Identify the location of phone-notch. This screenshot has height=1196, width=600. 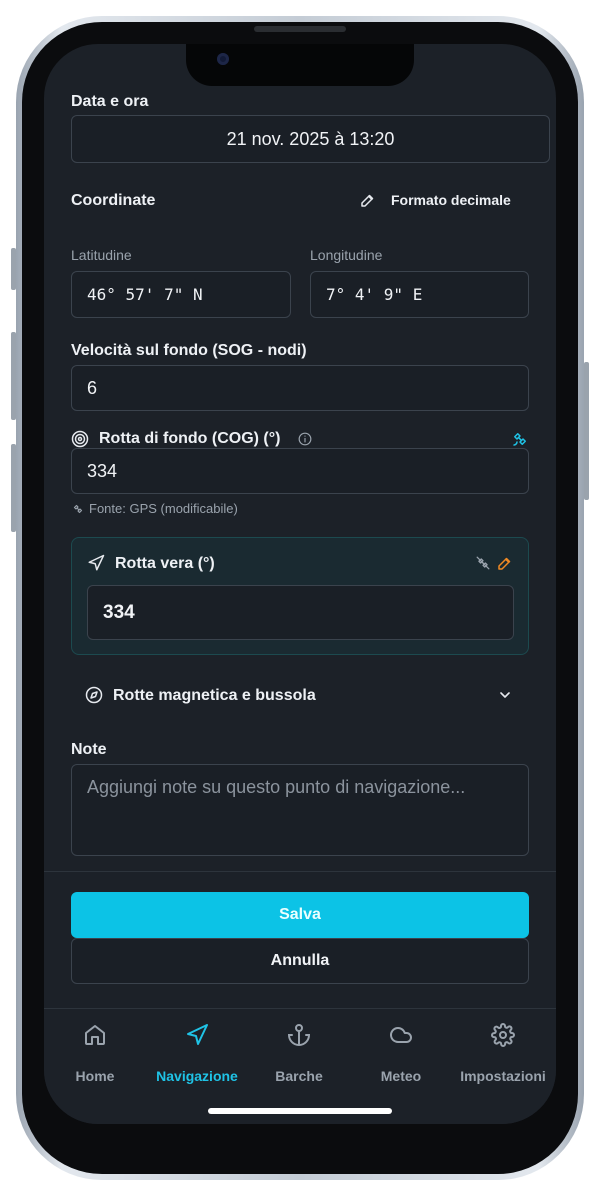
(300, 65).